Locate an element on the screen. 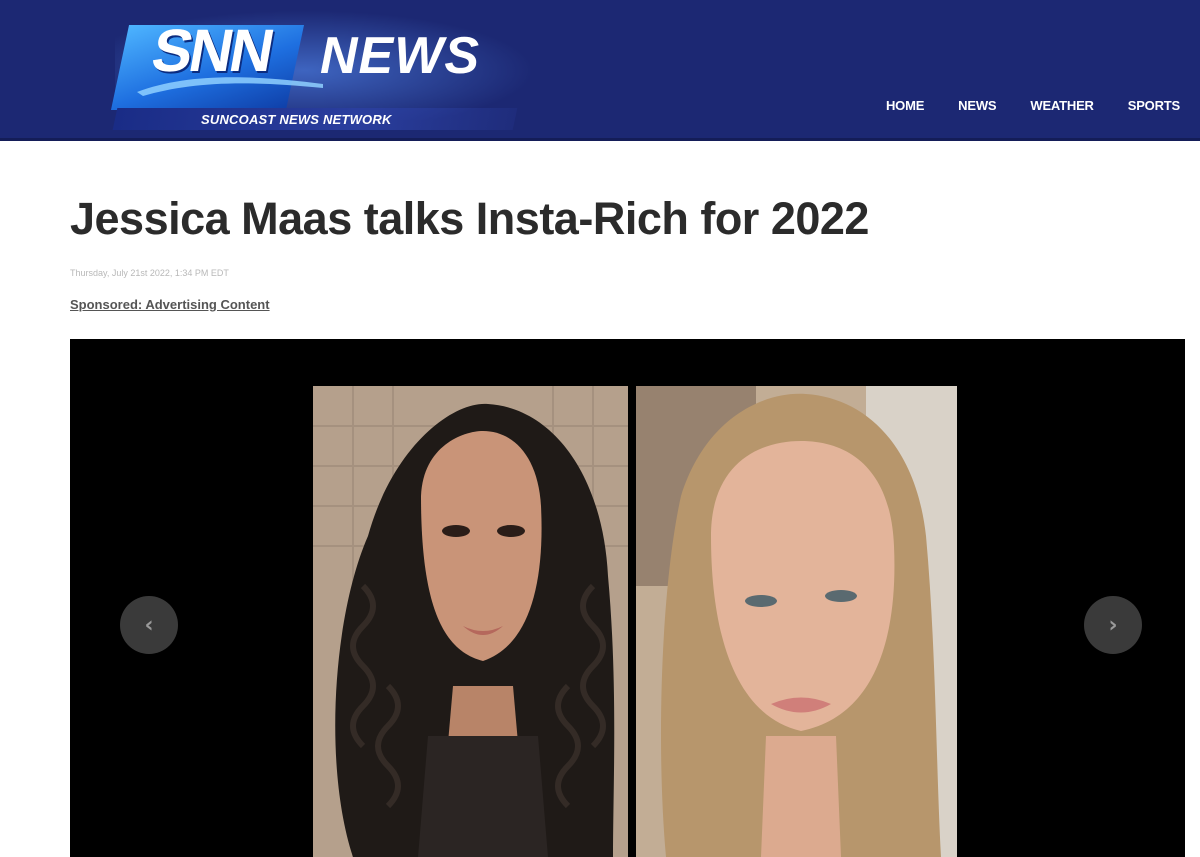  logo-news-text: NEWS is located at coordinates (400, 56).